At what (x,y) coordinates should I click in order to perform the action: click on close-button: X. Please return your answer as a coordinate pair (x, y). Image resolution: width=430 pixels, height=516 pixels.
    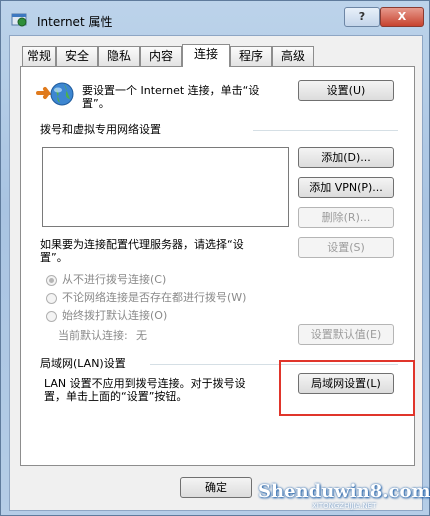
    Looking at the image, I should click on (402, 17).